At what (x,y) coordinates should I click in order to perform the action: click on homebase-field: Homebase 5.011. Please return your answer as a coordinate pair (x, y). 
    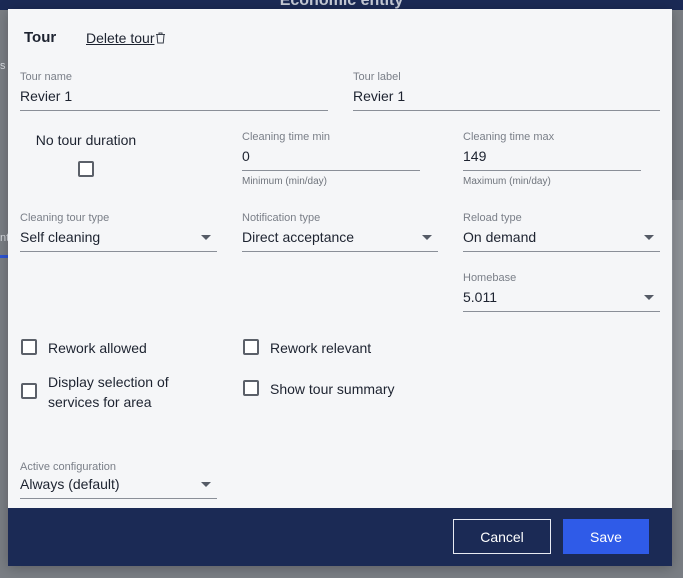
    Looking at the image, I should click on (561, 292).